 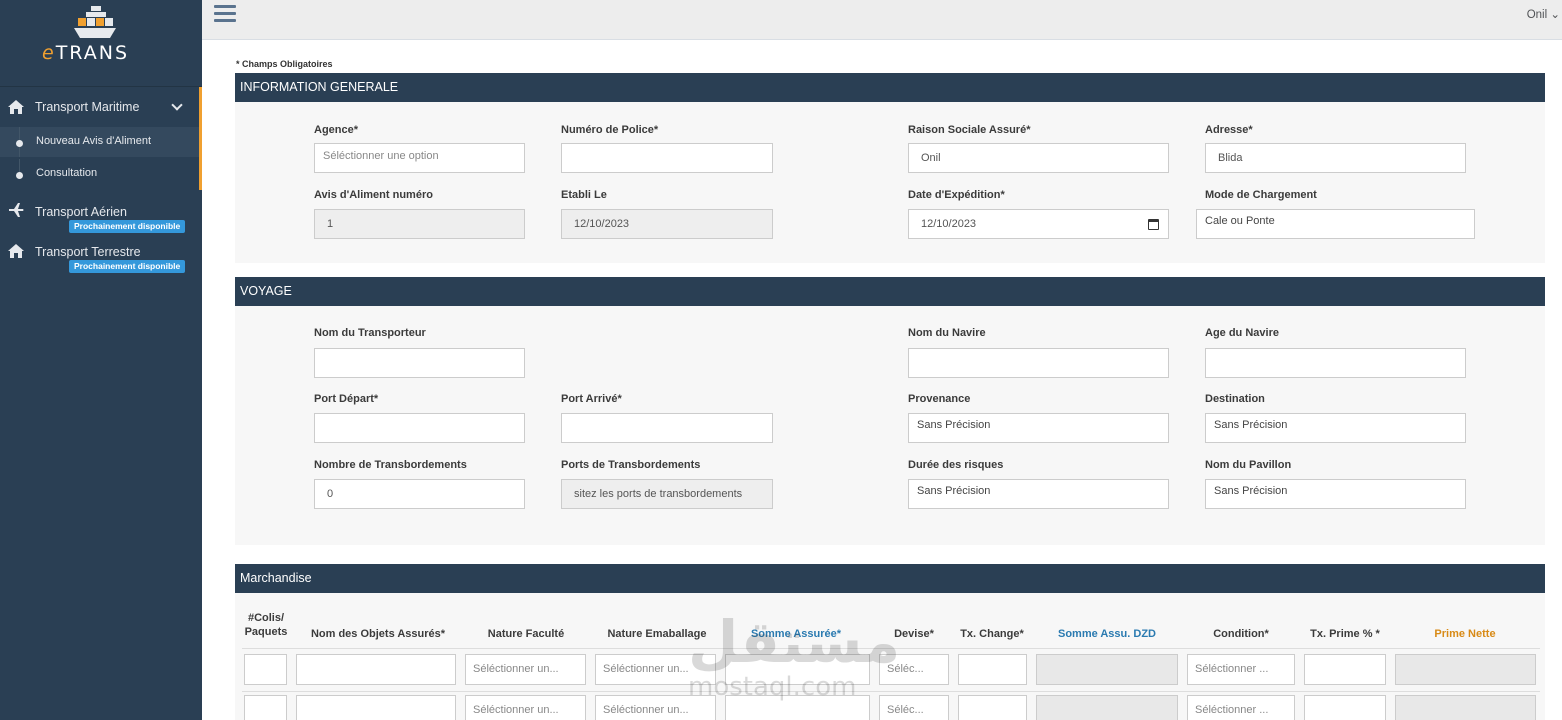 I want to click on avis-label: Avis d'Aliment numéro, so click(x=373, y=195).